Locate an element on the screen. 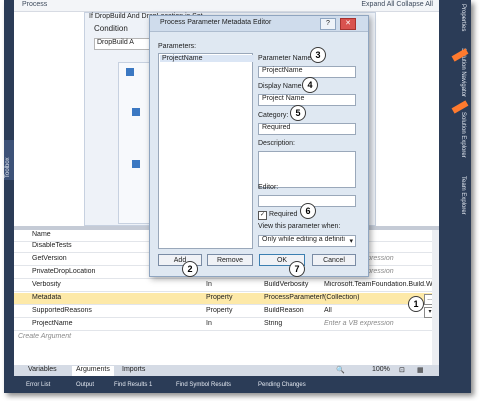 The image size is (480, 401). arg-type: String is located at coordinates (294, 323).